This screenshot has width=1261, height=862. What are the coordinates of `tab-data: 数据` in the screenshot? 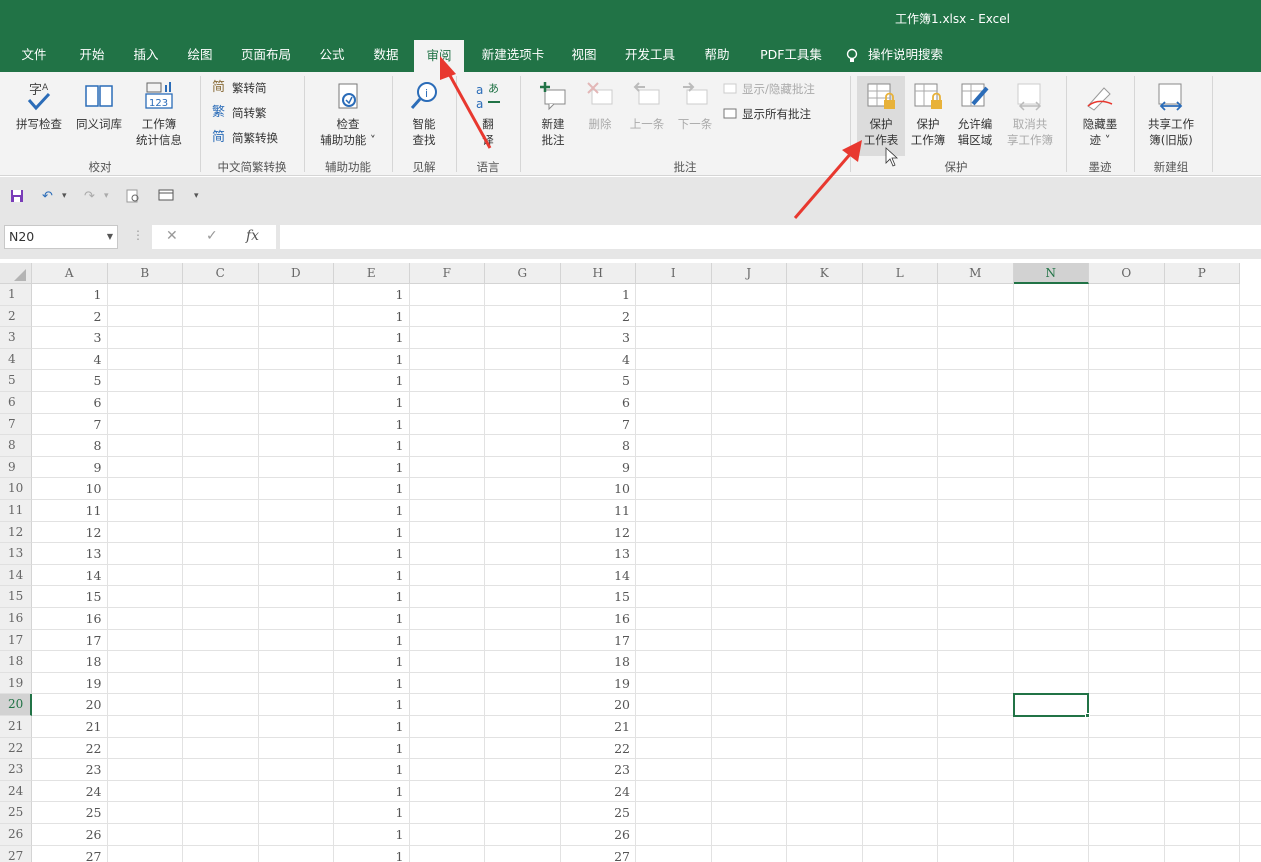 It's located at (386, 55).